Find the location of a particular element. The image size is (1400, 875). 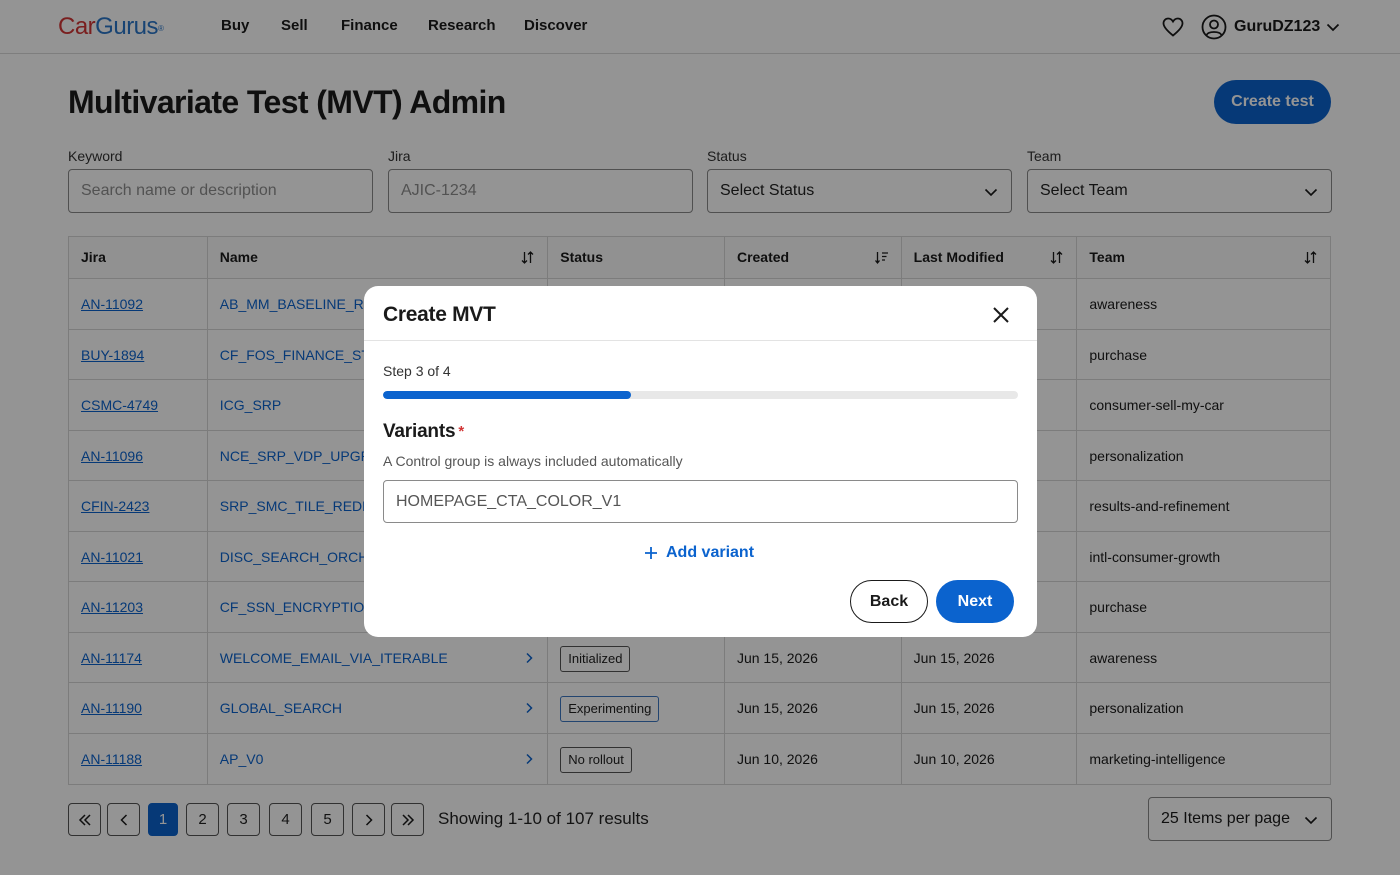

modal-title: Create MVT is located at coordinates (439, 314).